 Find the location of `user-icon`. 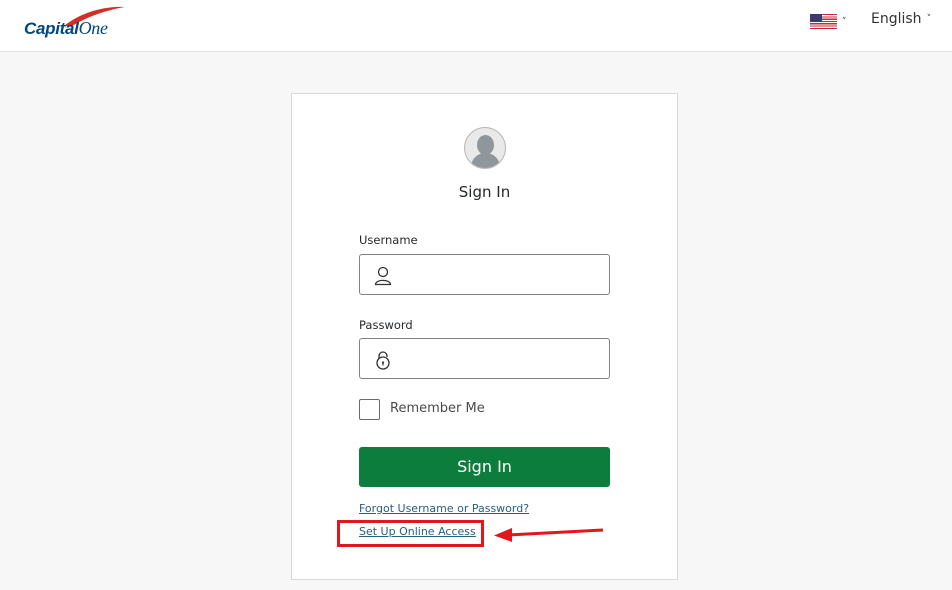

user-icon is located at coordinates (383, 276).